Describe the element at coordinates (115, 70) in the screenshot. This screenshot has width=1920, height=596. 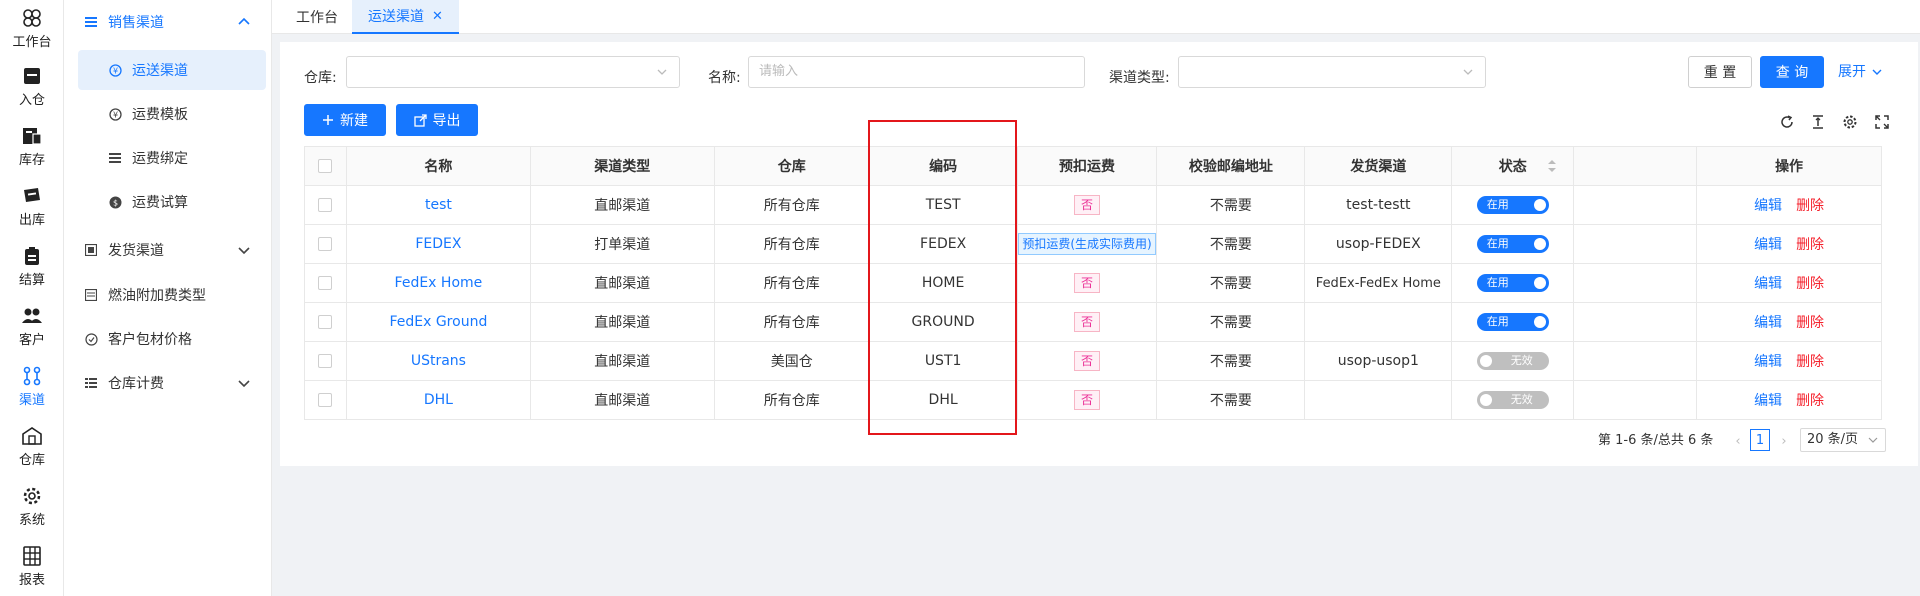
I see `channel-item-icon: ¥` at that location.